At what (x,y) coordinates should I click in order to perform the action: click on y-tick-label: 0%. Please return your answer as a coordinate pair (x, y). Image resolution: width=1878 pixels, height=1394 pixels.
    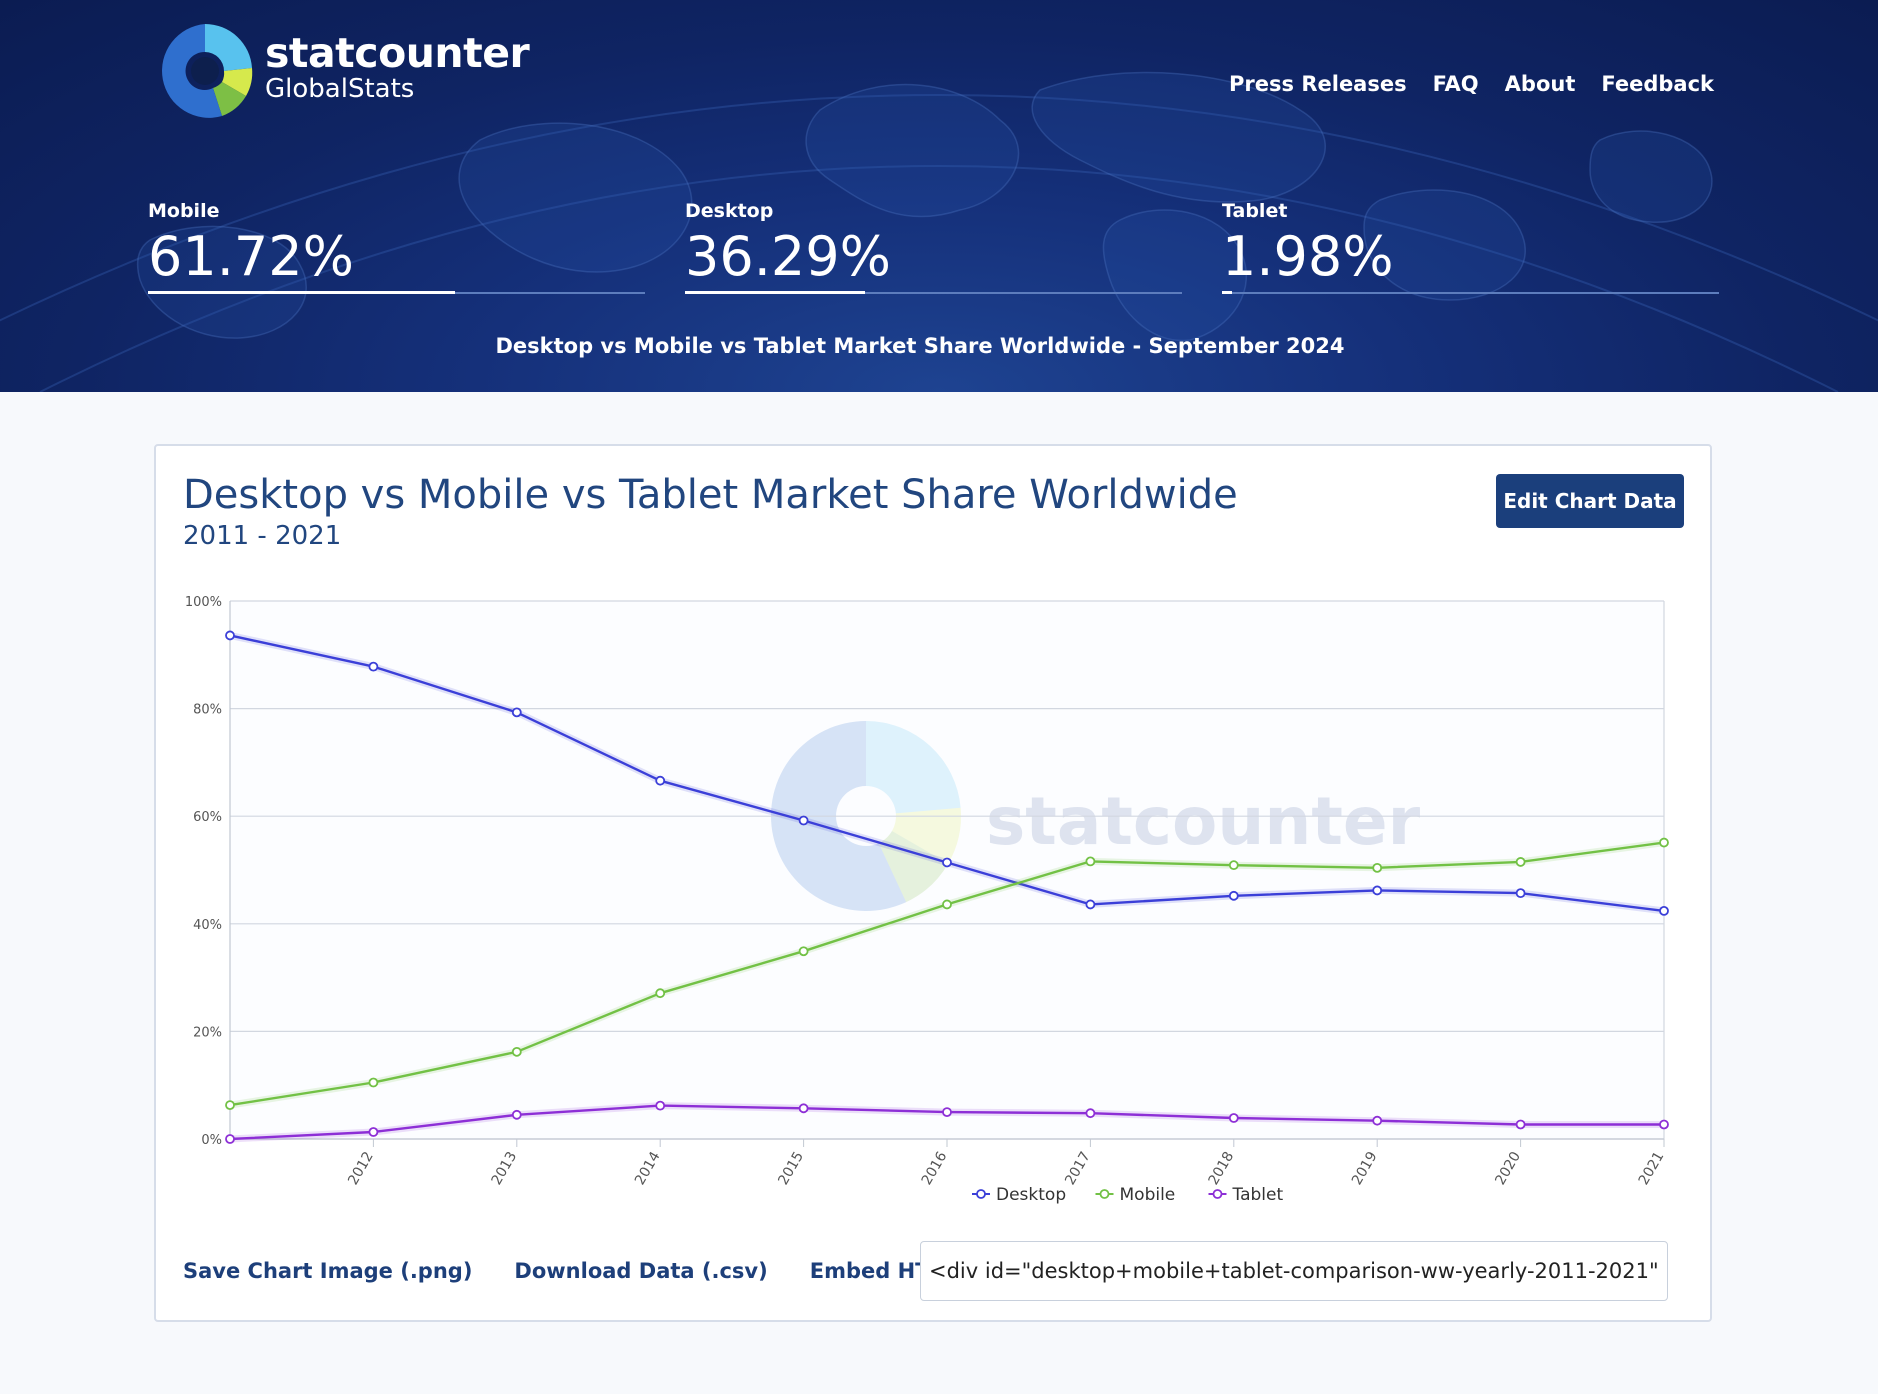
    Looking at the image, I should click on (211, 1140).